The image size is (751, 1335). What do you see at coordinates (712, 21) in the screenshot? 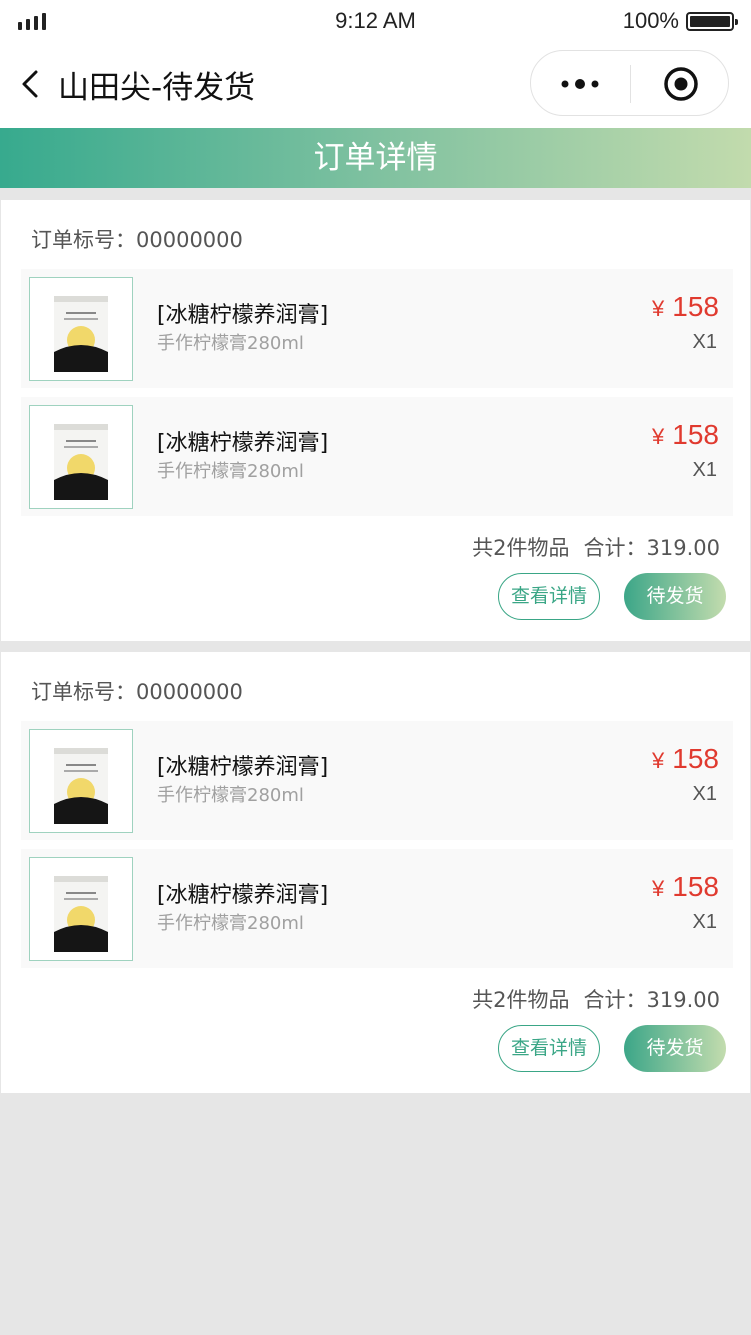
I see `battery-full-icon` at bounding box center [712, 21].